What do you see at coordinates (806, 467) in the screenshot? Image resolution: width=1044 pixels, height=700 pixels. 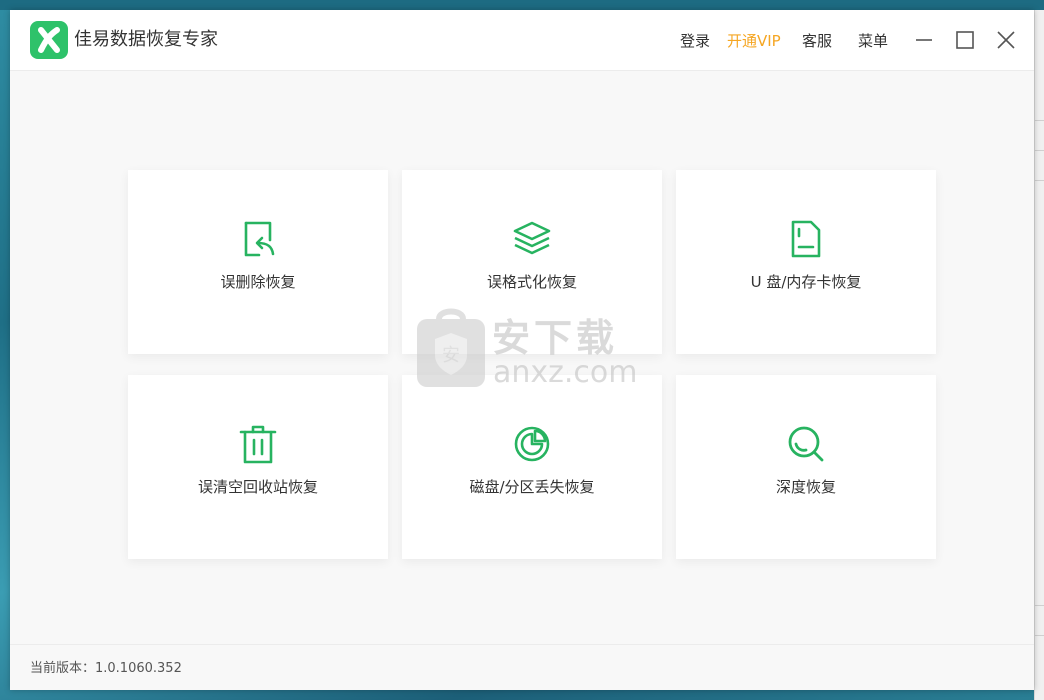 I see `card-deep-recovery: 深度恢复` at bounding box center [806, 467].